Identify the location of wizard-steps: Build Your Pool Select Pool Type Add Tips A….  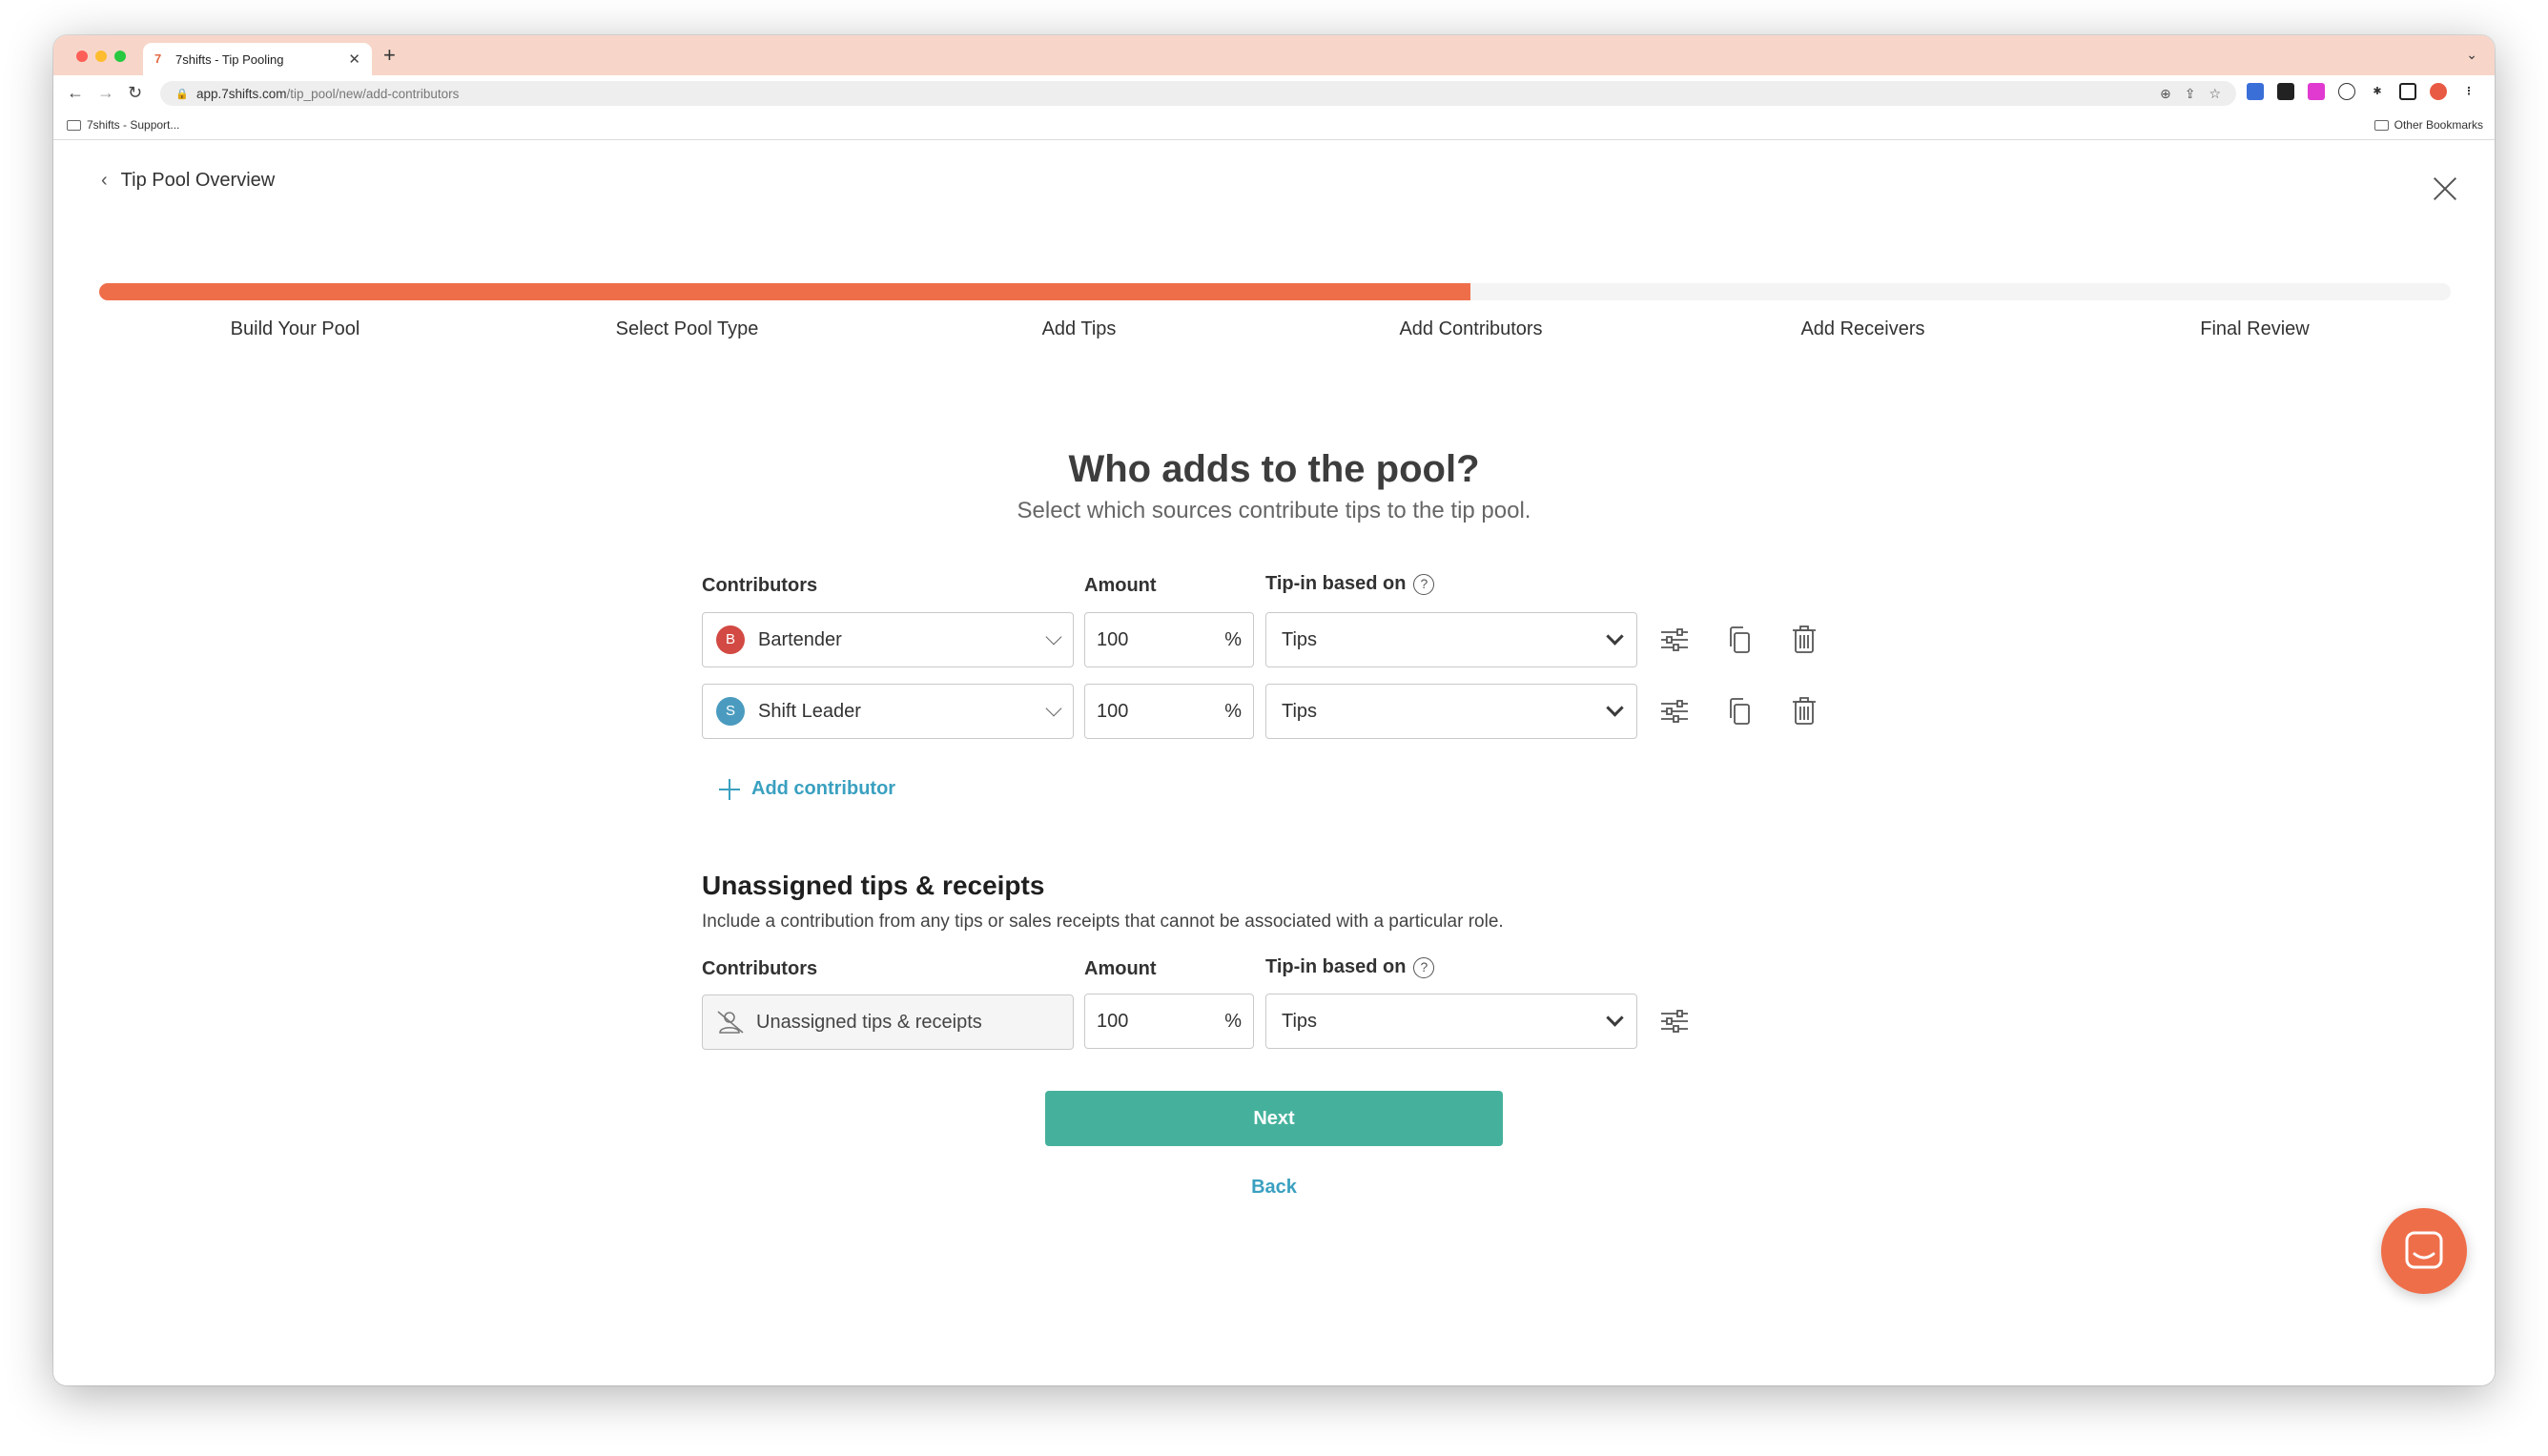
(1275, 329).